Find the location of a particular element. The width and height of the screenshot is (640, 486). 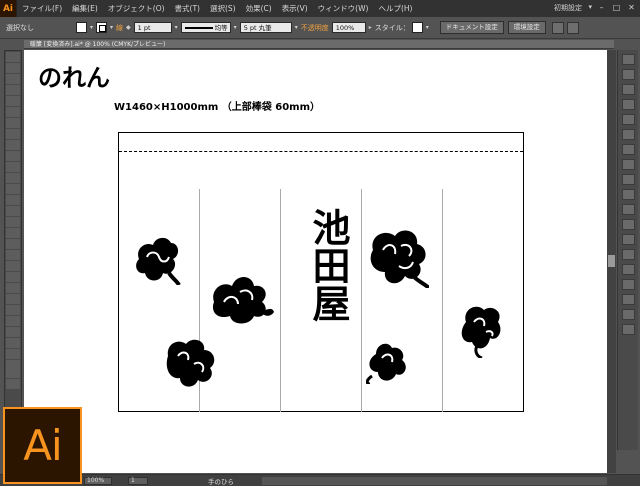

eyedropper-tool-icon is located at coordinates (13, 277).